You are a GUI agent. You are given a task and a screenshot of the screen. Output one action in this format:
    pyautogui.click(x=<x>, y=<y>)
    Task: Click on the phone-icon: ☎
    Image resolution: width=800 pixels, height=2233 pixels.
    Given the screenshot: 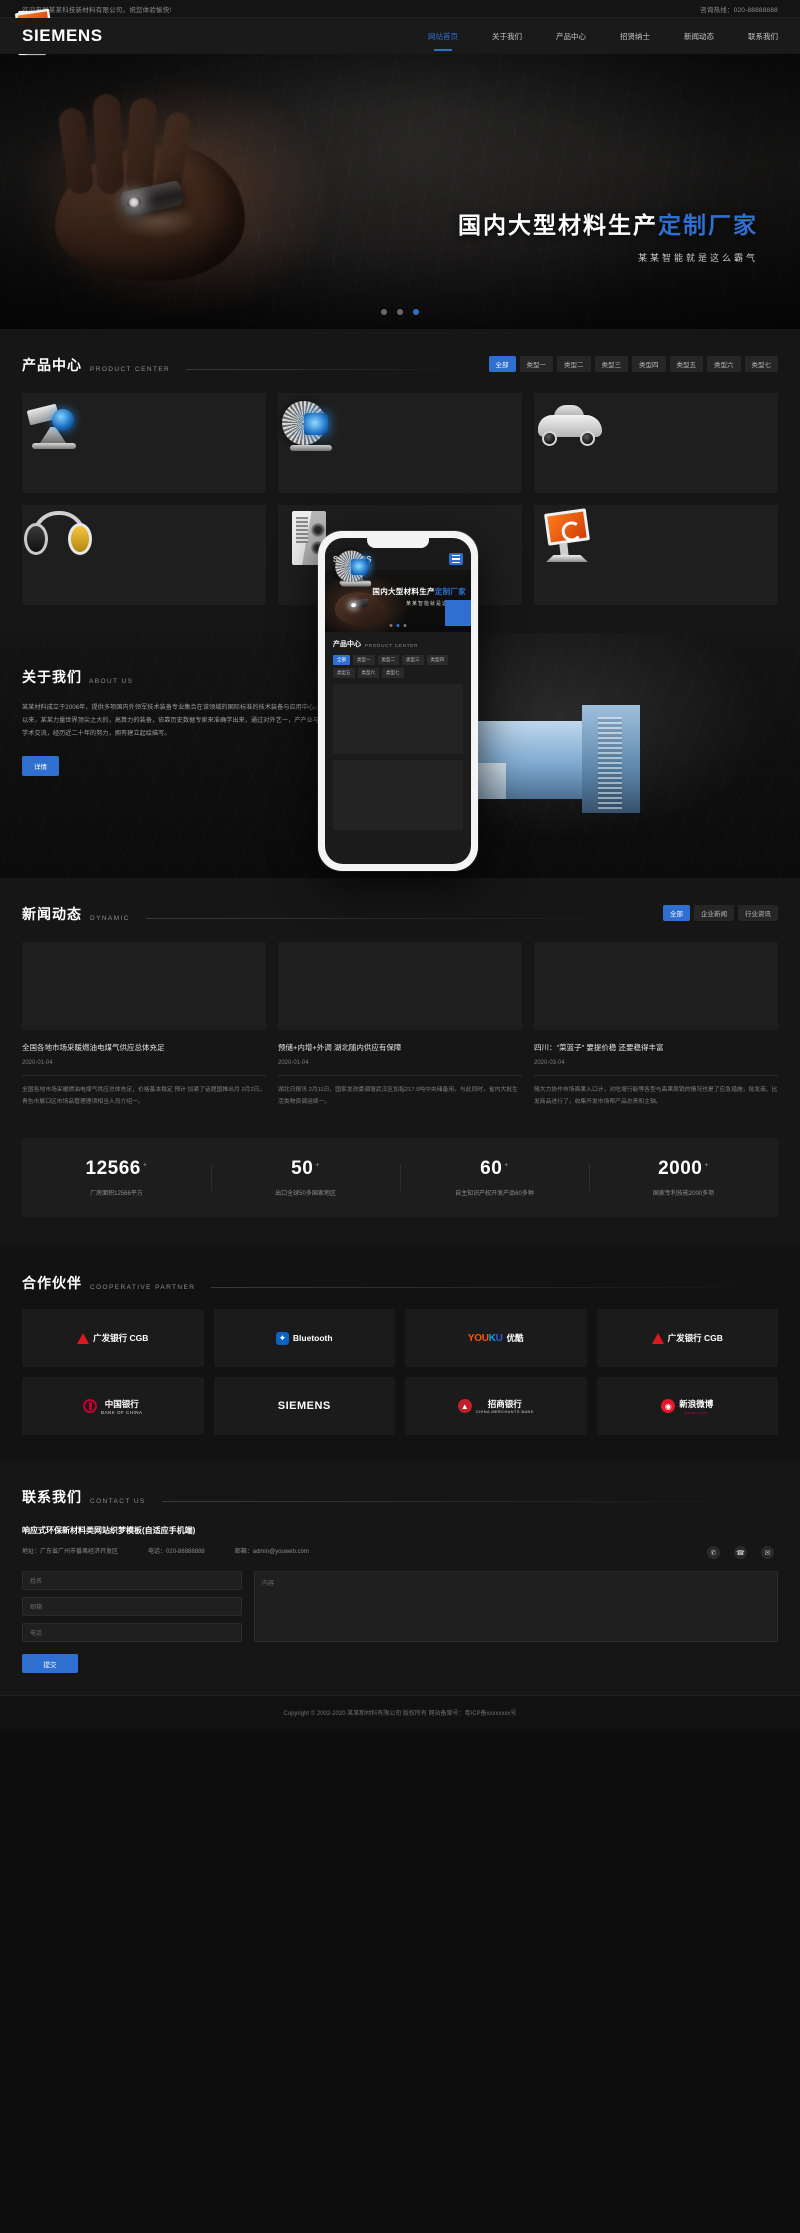 What is the action you would take?
    pyautogui.click(x=740, y=1553)
    